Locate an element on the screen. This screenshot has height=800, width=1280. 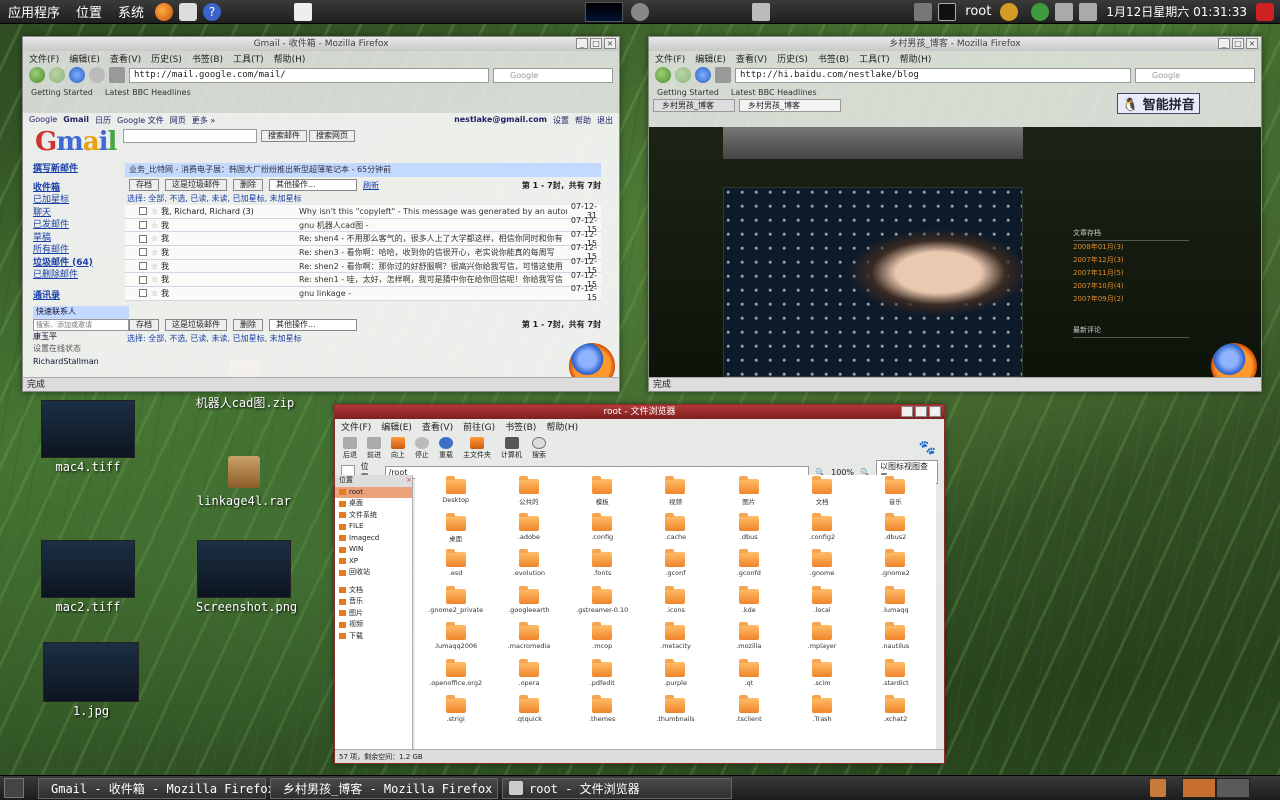
minimize-button: _ is located at coordinates (907, 411).